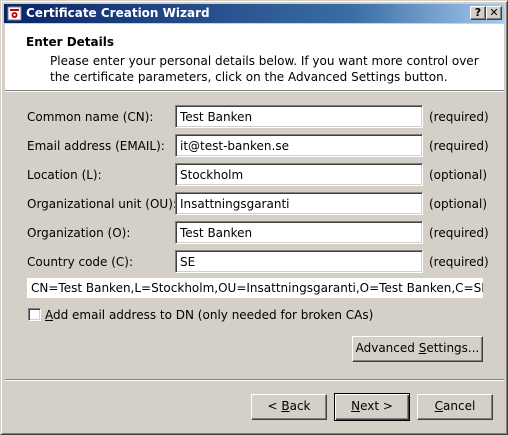  What do you see at coordinates (458, 204) in the screenshot?
I see `org-unit-status: (optional)` at bounding box center [458, 204].